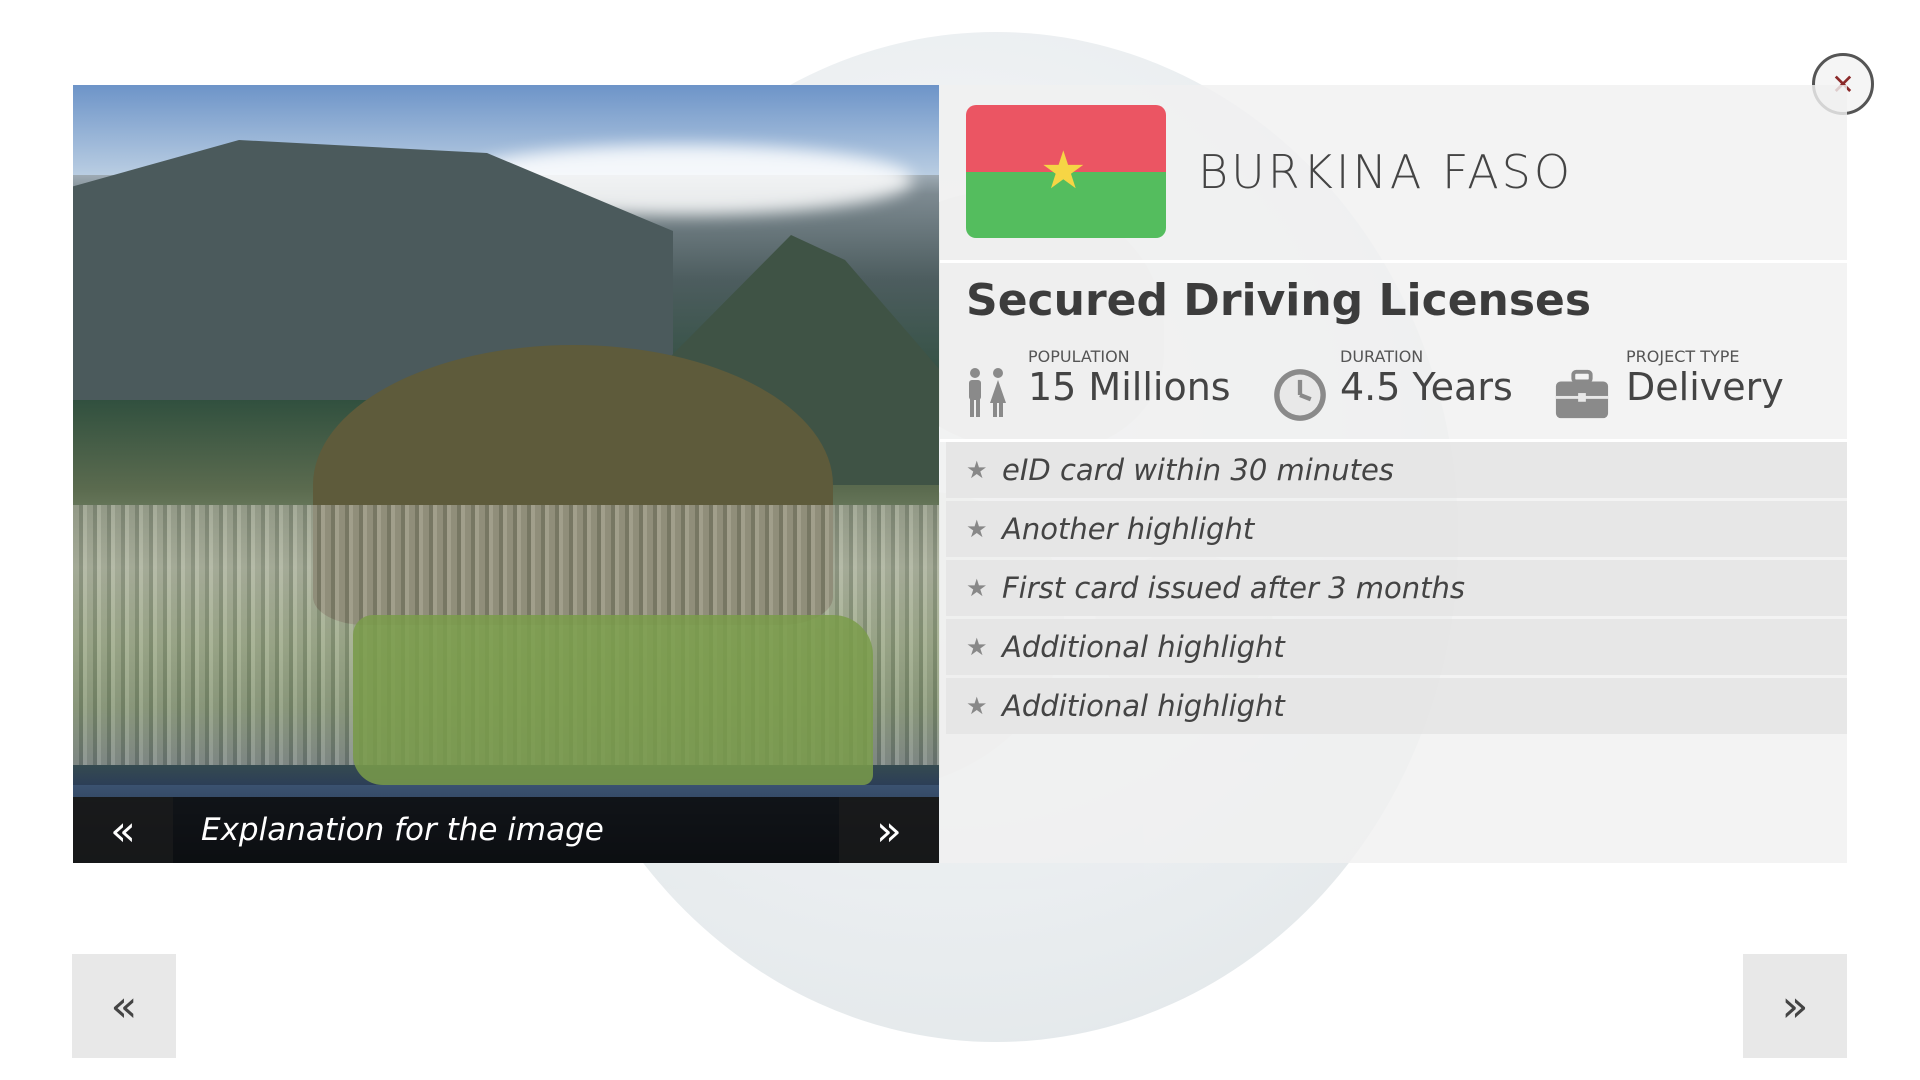 The width and height of the screenshot is (1920, 1080). What do you see at coordinates (1386, 172) in the screenshot?
I see `country-name: BURKINA FASO` at bounding box center [1386, 172].